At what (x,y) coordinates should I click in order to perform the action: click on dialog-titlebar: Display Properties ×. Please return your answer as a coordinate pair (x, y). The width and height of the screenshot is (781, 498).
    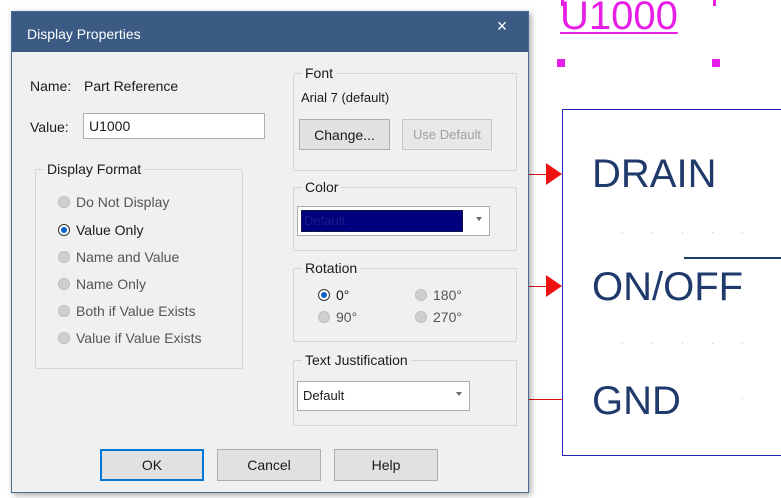
    Looking at the image, I should click on (270, 32).